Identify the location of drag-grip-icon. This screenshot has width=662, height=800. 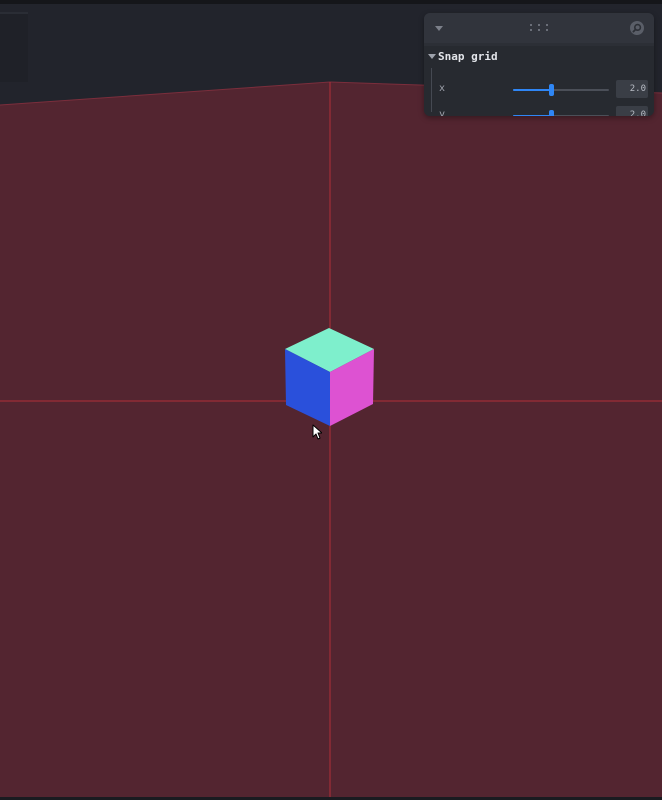
(539, 28).